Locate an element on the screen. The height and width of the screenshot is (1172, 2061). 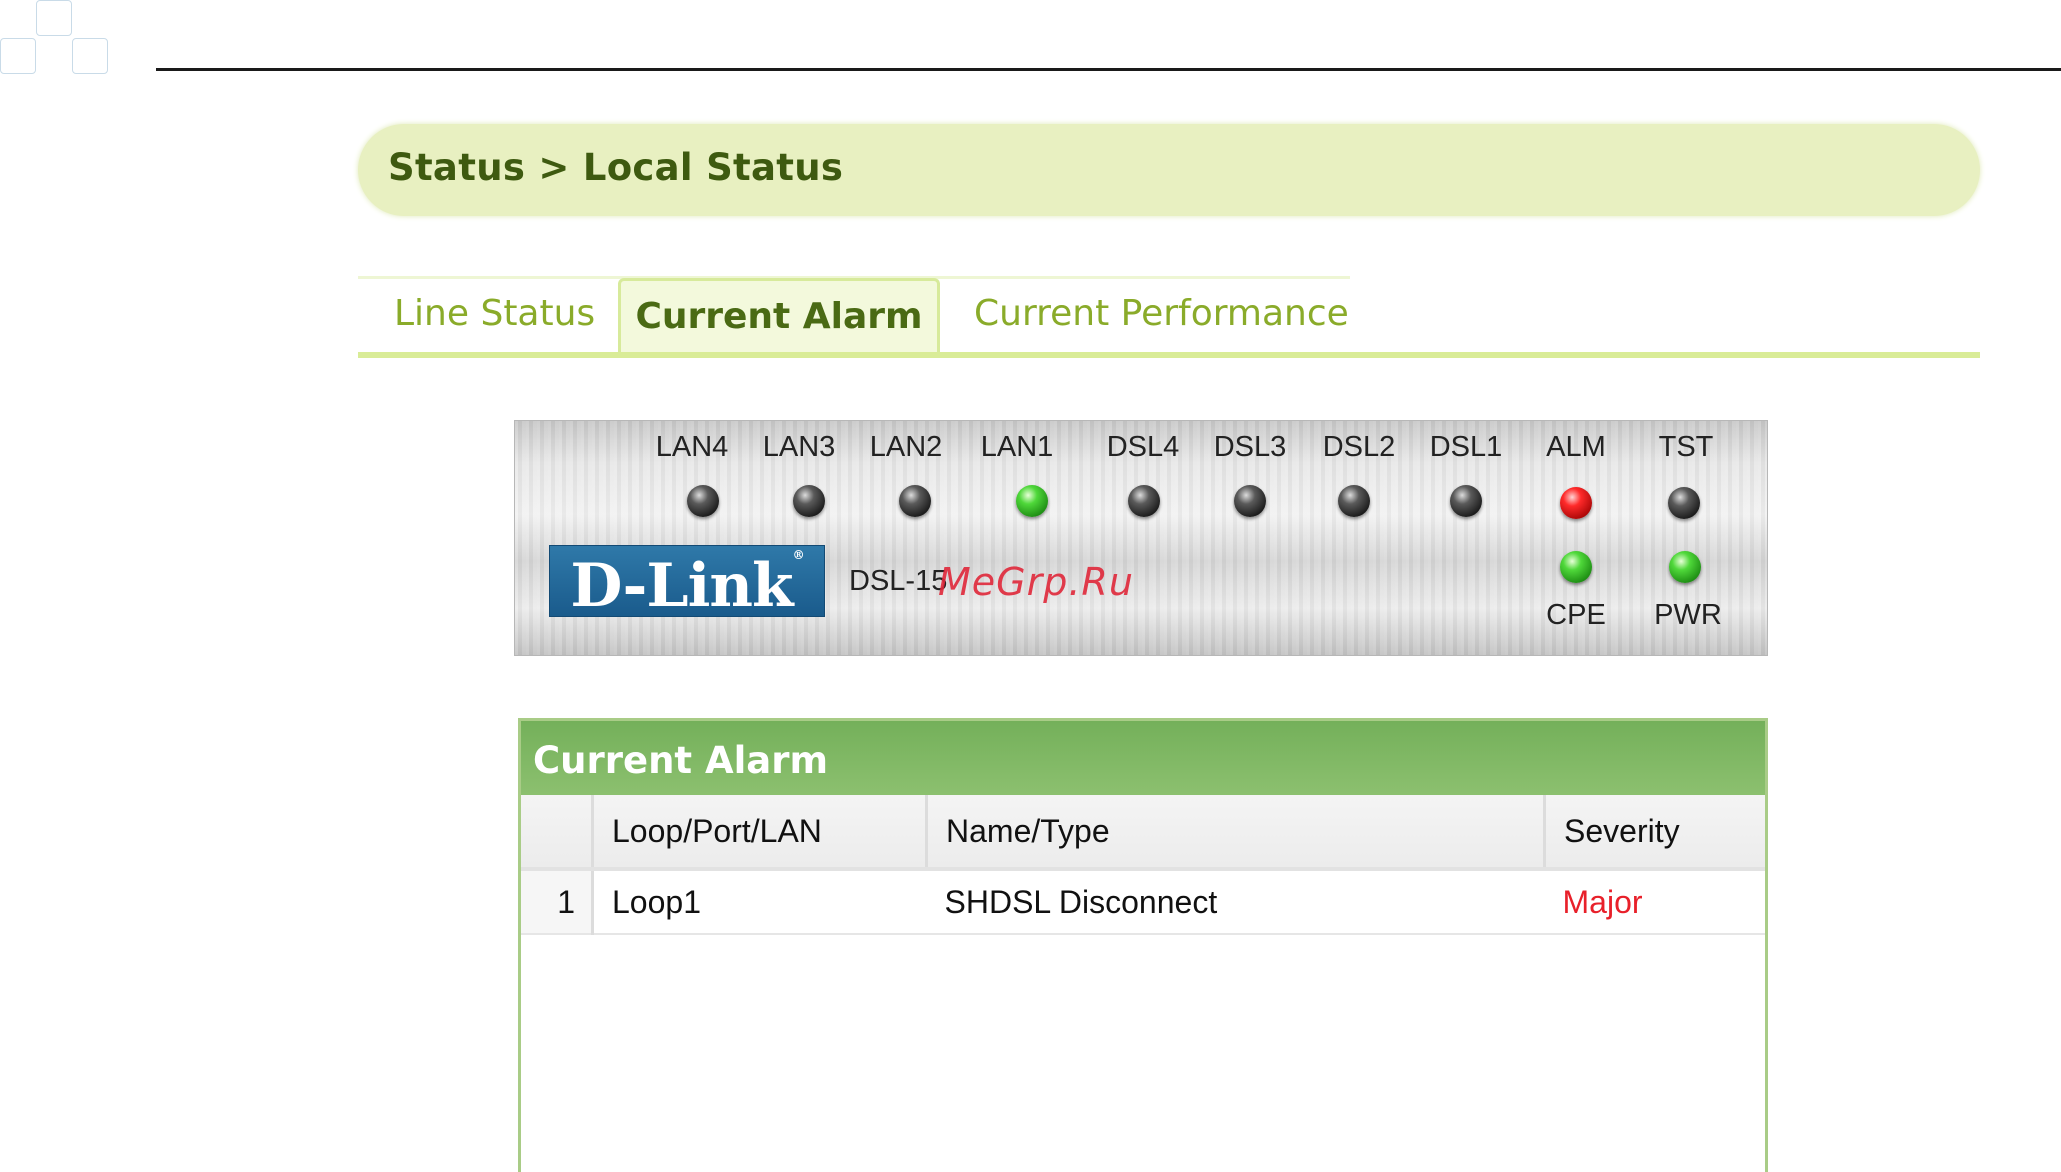
row-severity: Major is located at coordinates (1654, 902).